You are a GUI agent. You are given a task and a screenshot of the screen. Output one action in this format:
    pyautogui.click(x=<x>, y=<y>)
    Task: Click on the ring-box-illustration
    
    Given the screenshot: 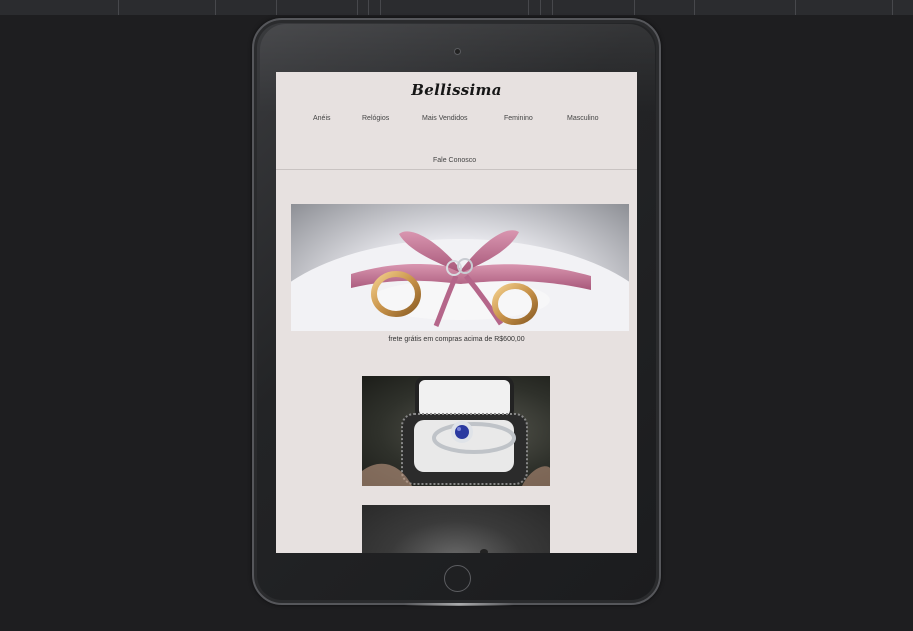 What is the action you would take?
    pyautogui.click(x=456, y=431)
    